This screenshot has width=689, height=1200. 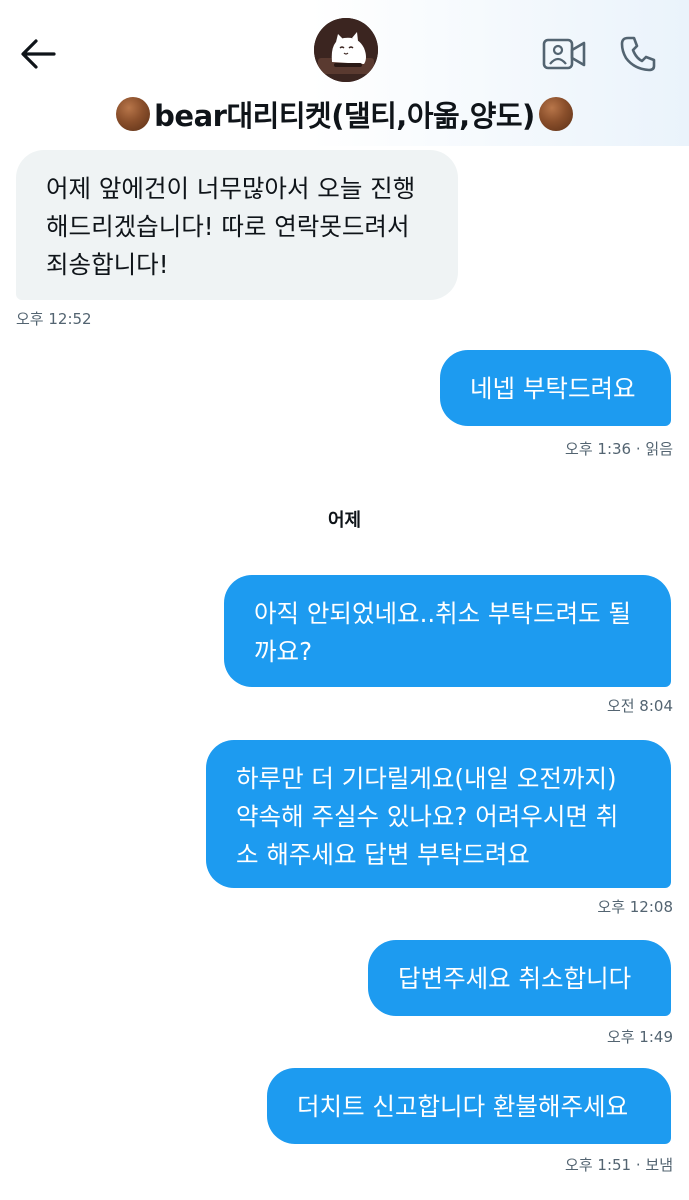 What do you see at coordinates (447, 631) in the screenshot?
I see `outgoing-message: 아직 안되었네요..취소 부탁드려도 될 까요?` at bounding box center [447, 631].